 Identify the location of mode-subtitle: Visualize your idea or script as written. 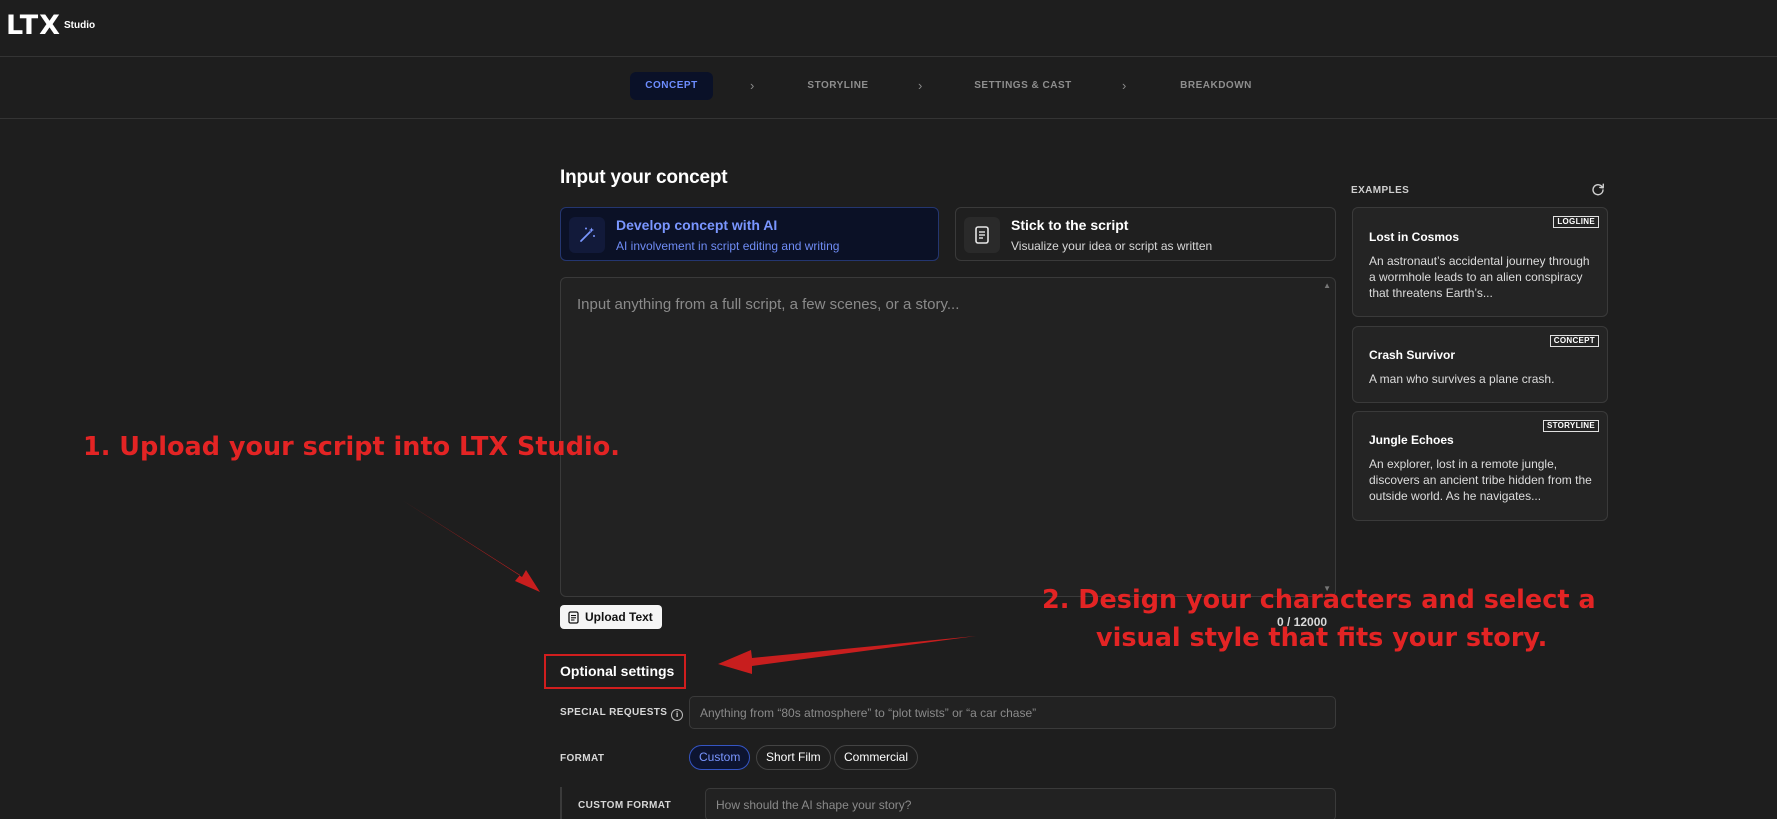
(1112, 246).